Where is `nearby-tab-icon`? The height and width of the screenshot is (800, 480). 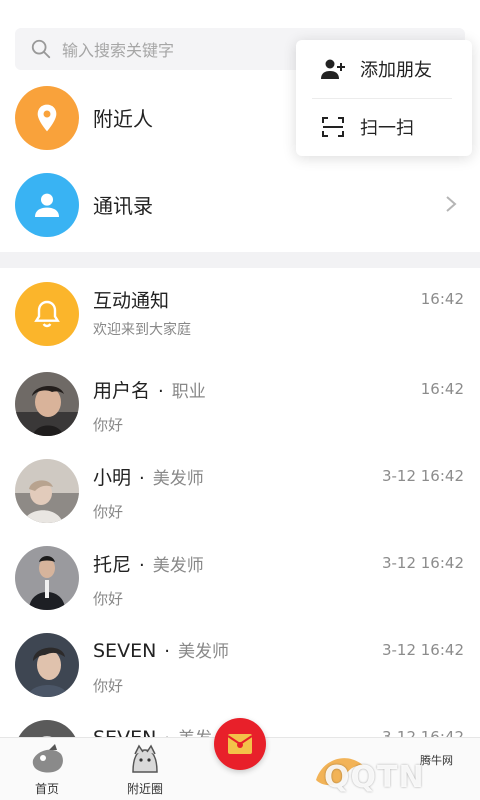 nearby-tab-icon is located at coordinates (145, 758).